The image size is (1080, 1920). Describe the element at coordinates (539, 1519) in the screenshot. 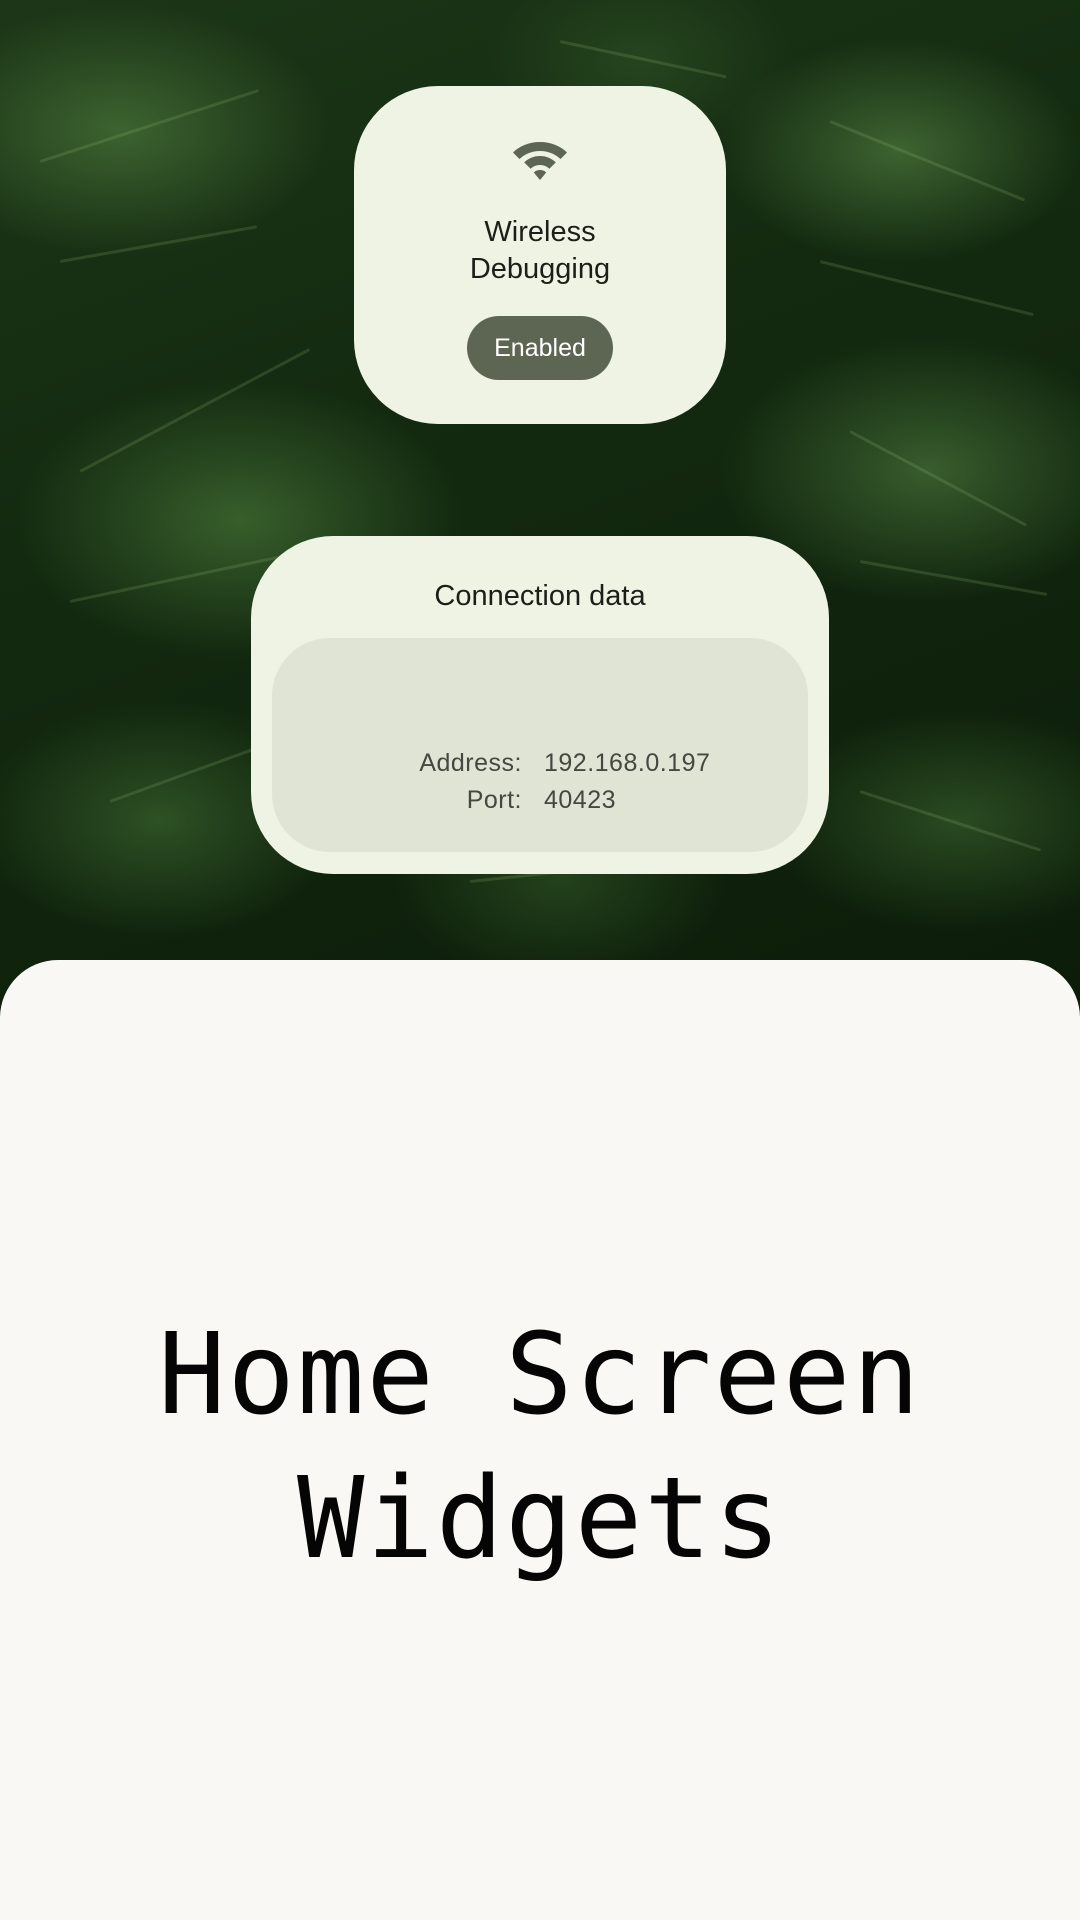

I see `headline-line2: Widgets` at that location.